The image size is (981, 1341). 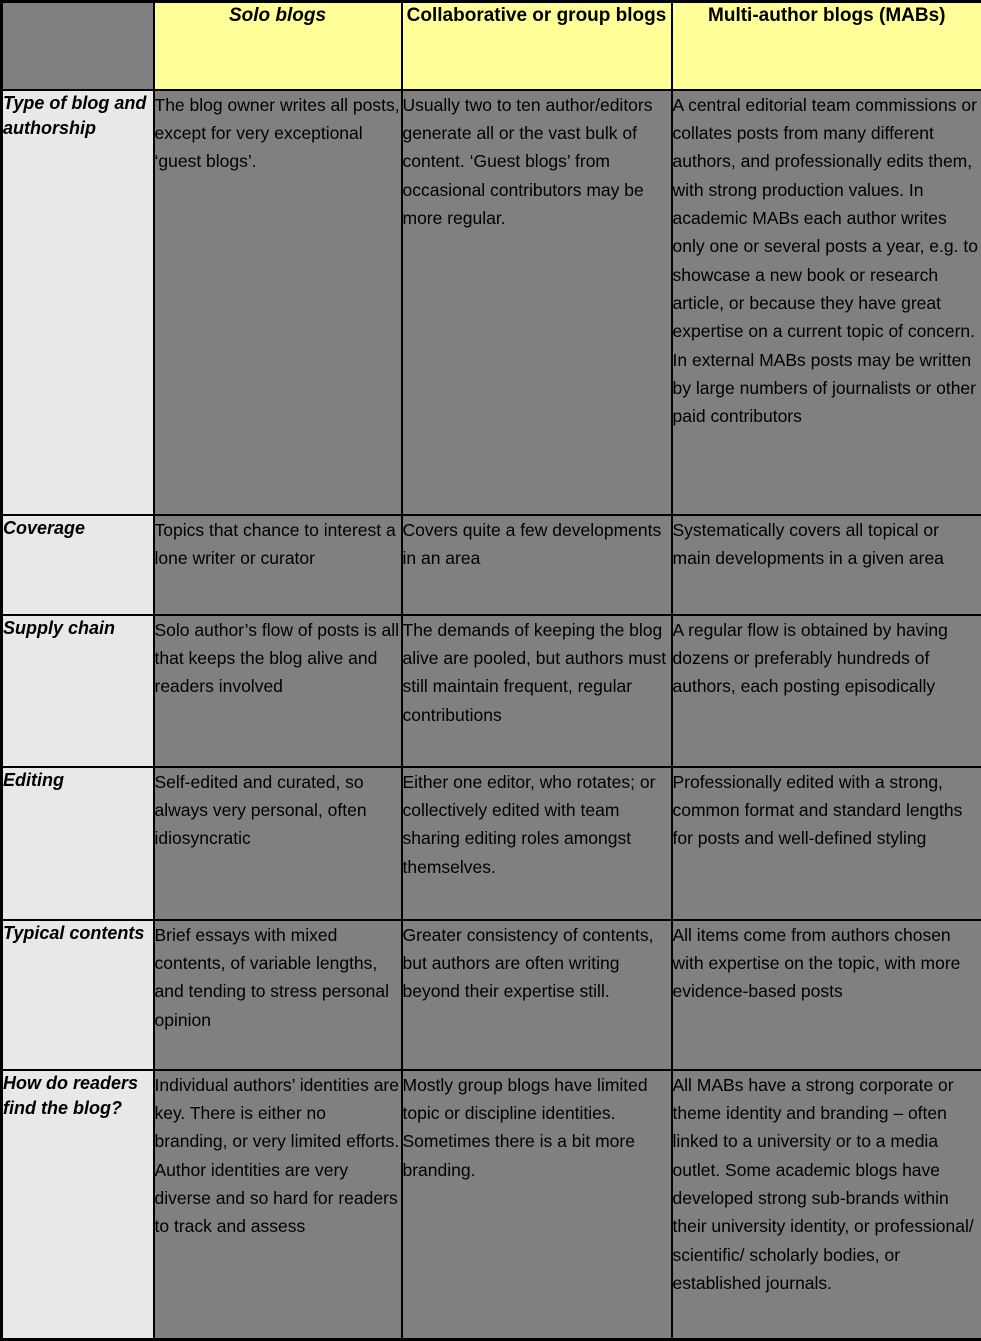 What do you see at coordinates (78, 843) in the screenshot?
I see `row-label-editing: Editing` at bounding box center [78, 843].